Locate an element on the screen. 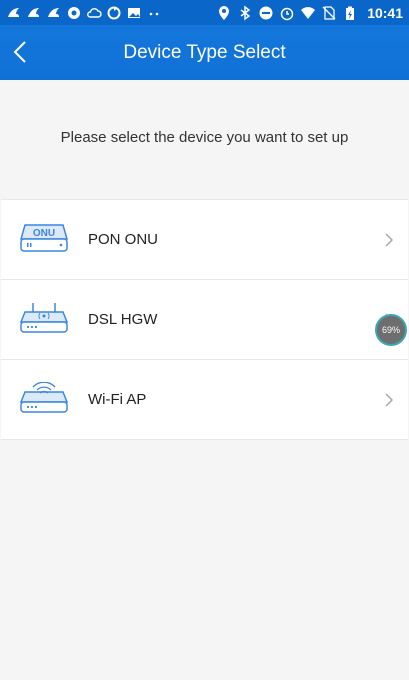 This screenshot has height=680, width=409. device-item-wifi-ap: Wi-Fi AP is located at coordinates (204, 399).